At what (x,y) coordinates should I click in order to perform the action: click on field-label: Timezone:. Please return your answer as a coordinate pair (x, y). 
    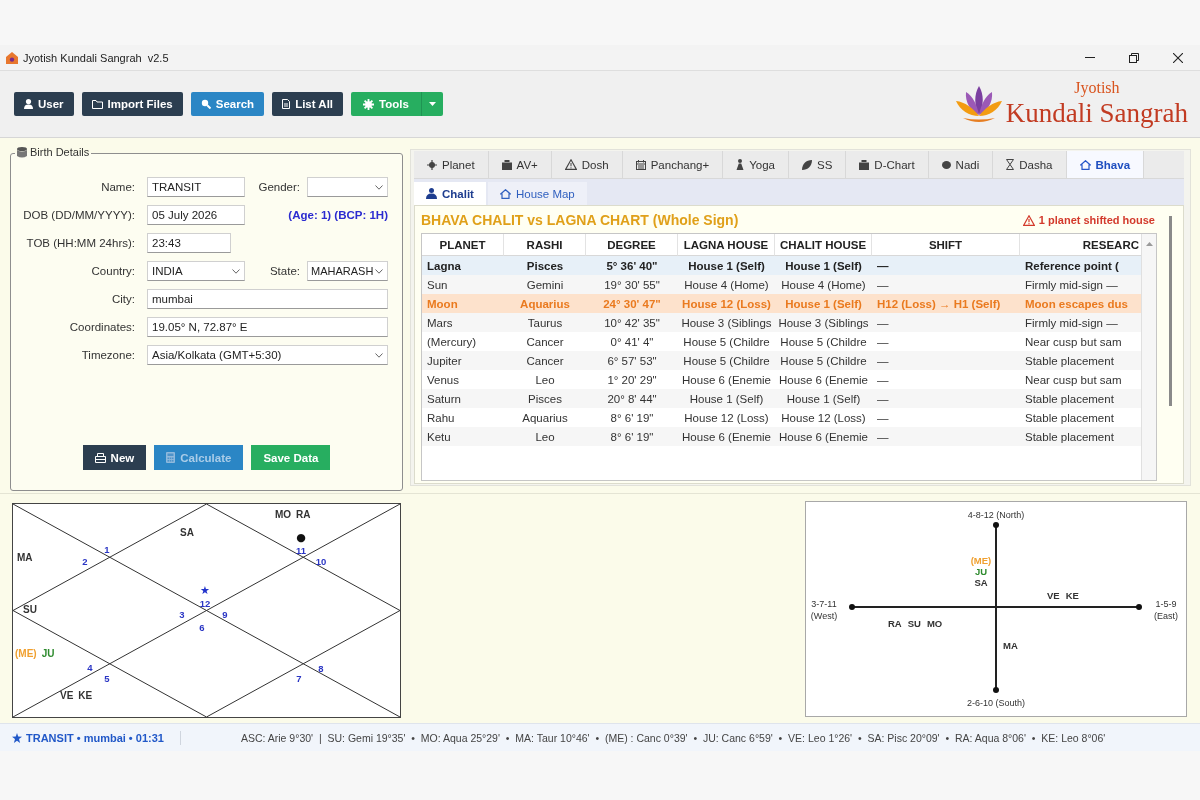
    Looking at the image, I should click on (107, 355).